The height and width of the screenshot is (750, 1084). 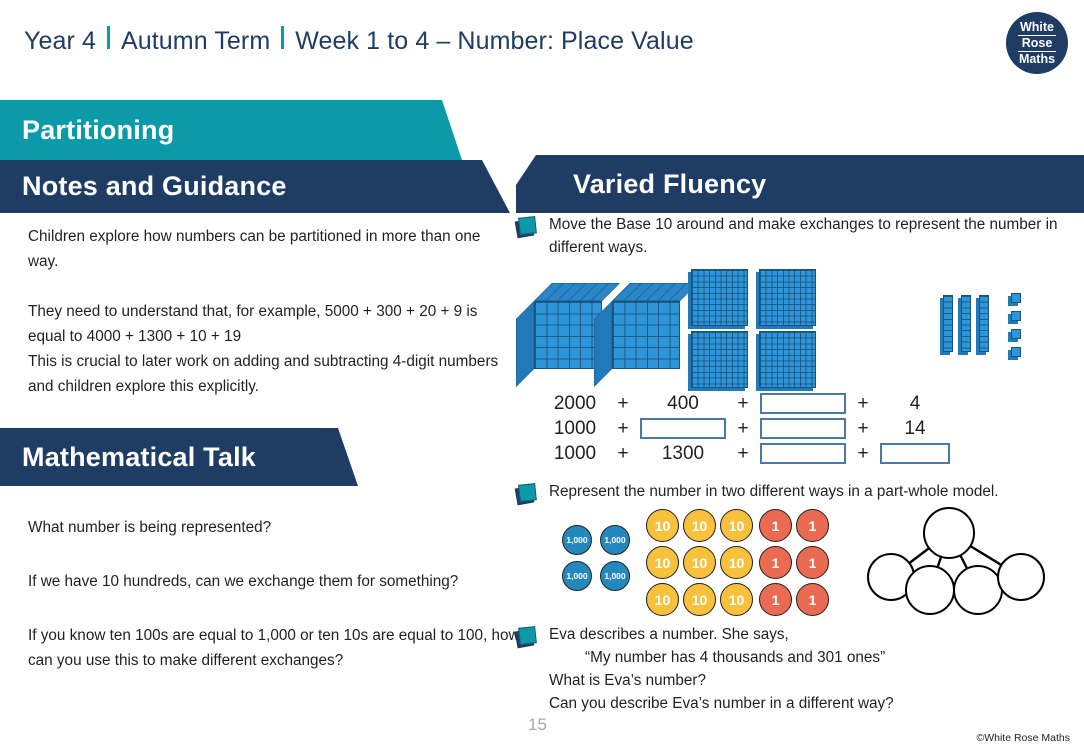 What do you see at coordinates (231, 130) in the screenshot?
I see `topic-banner: Partitioning` at bounding box center [231, 130].